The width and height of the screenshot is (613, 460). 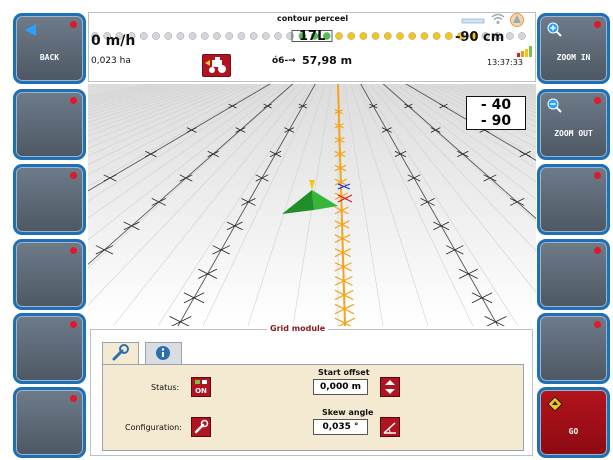 I want to click on xte-line-1: - 40, so click(x=496, y=105).